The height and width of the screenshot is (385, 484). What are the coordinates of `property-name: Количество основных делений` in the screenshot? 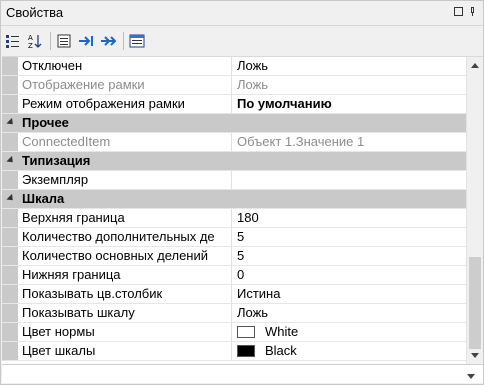 It's located at (125, 256).